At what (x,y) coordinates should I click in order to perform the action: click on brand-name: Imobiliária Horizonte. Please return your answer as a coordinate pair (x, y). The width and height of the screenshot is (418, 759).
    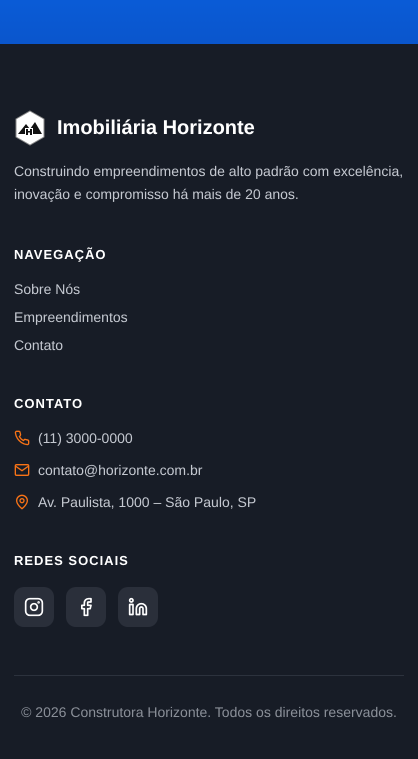
    Looking at the image, I should click on (156, 128).